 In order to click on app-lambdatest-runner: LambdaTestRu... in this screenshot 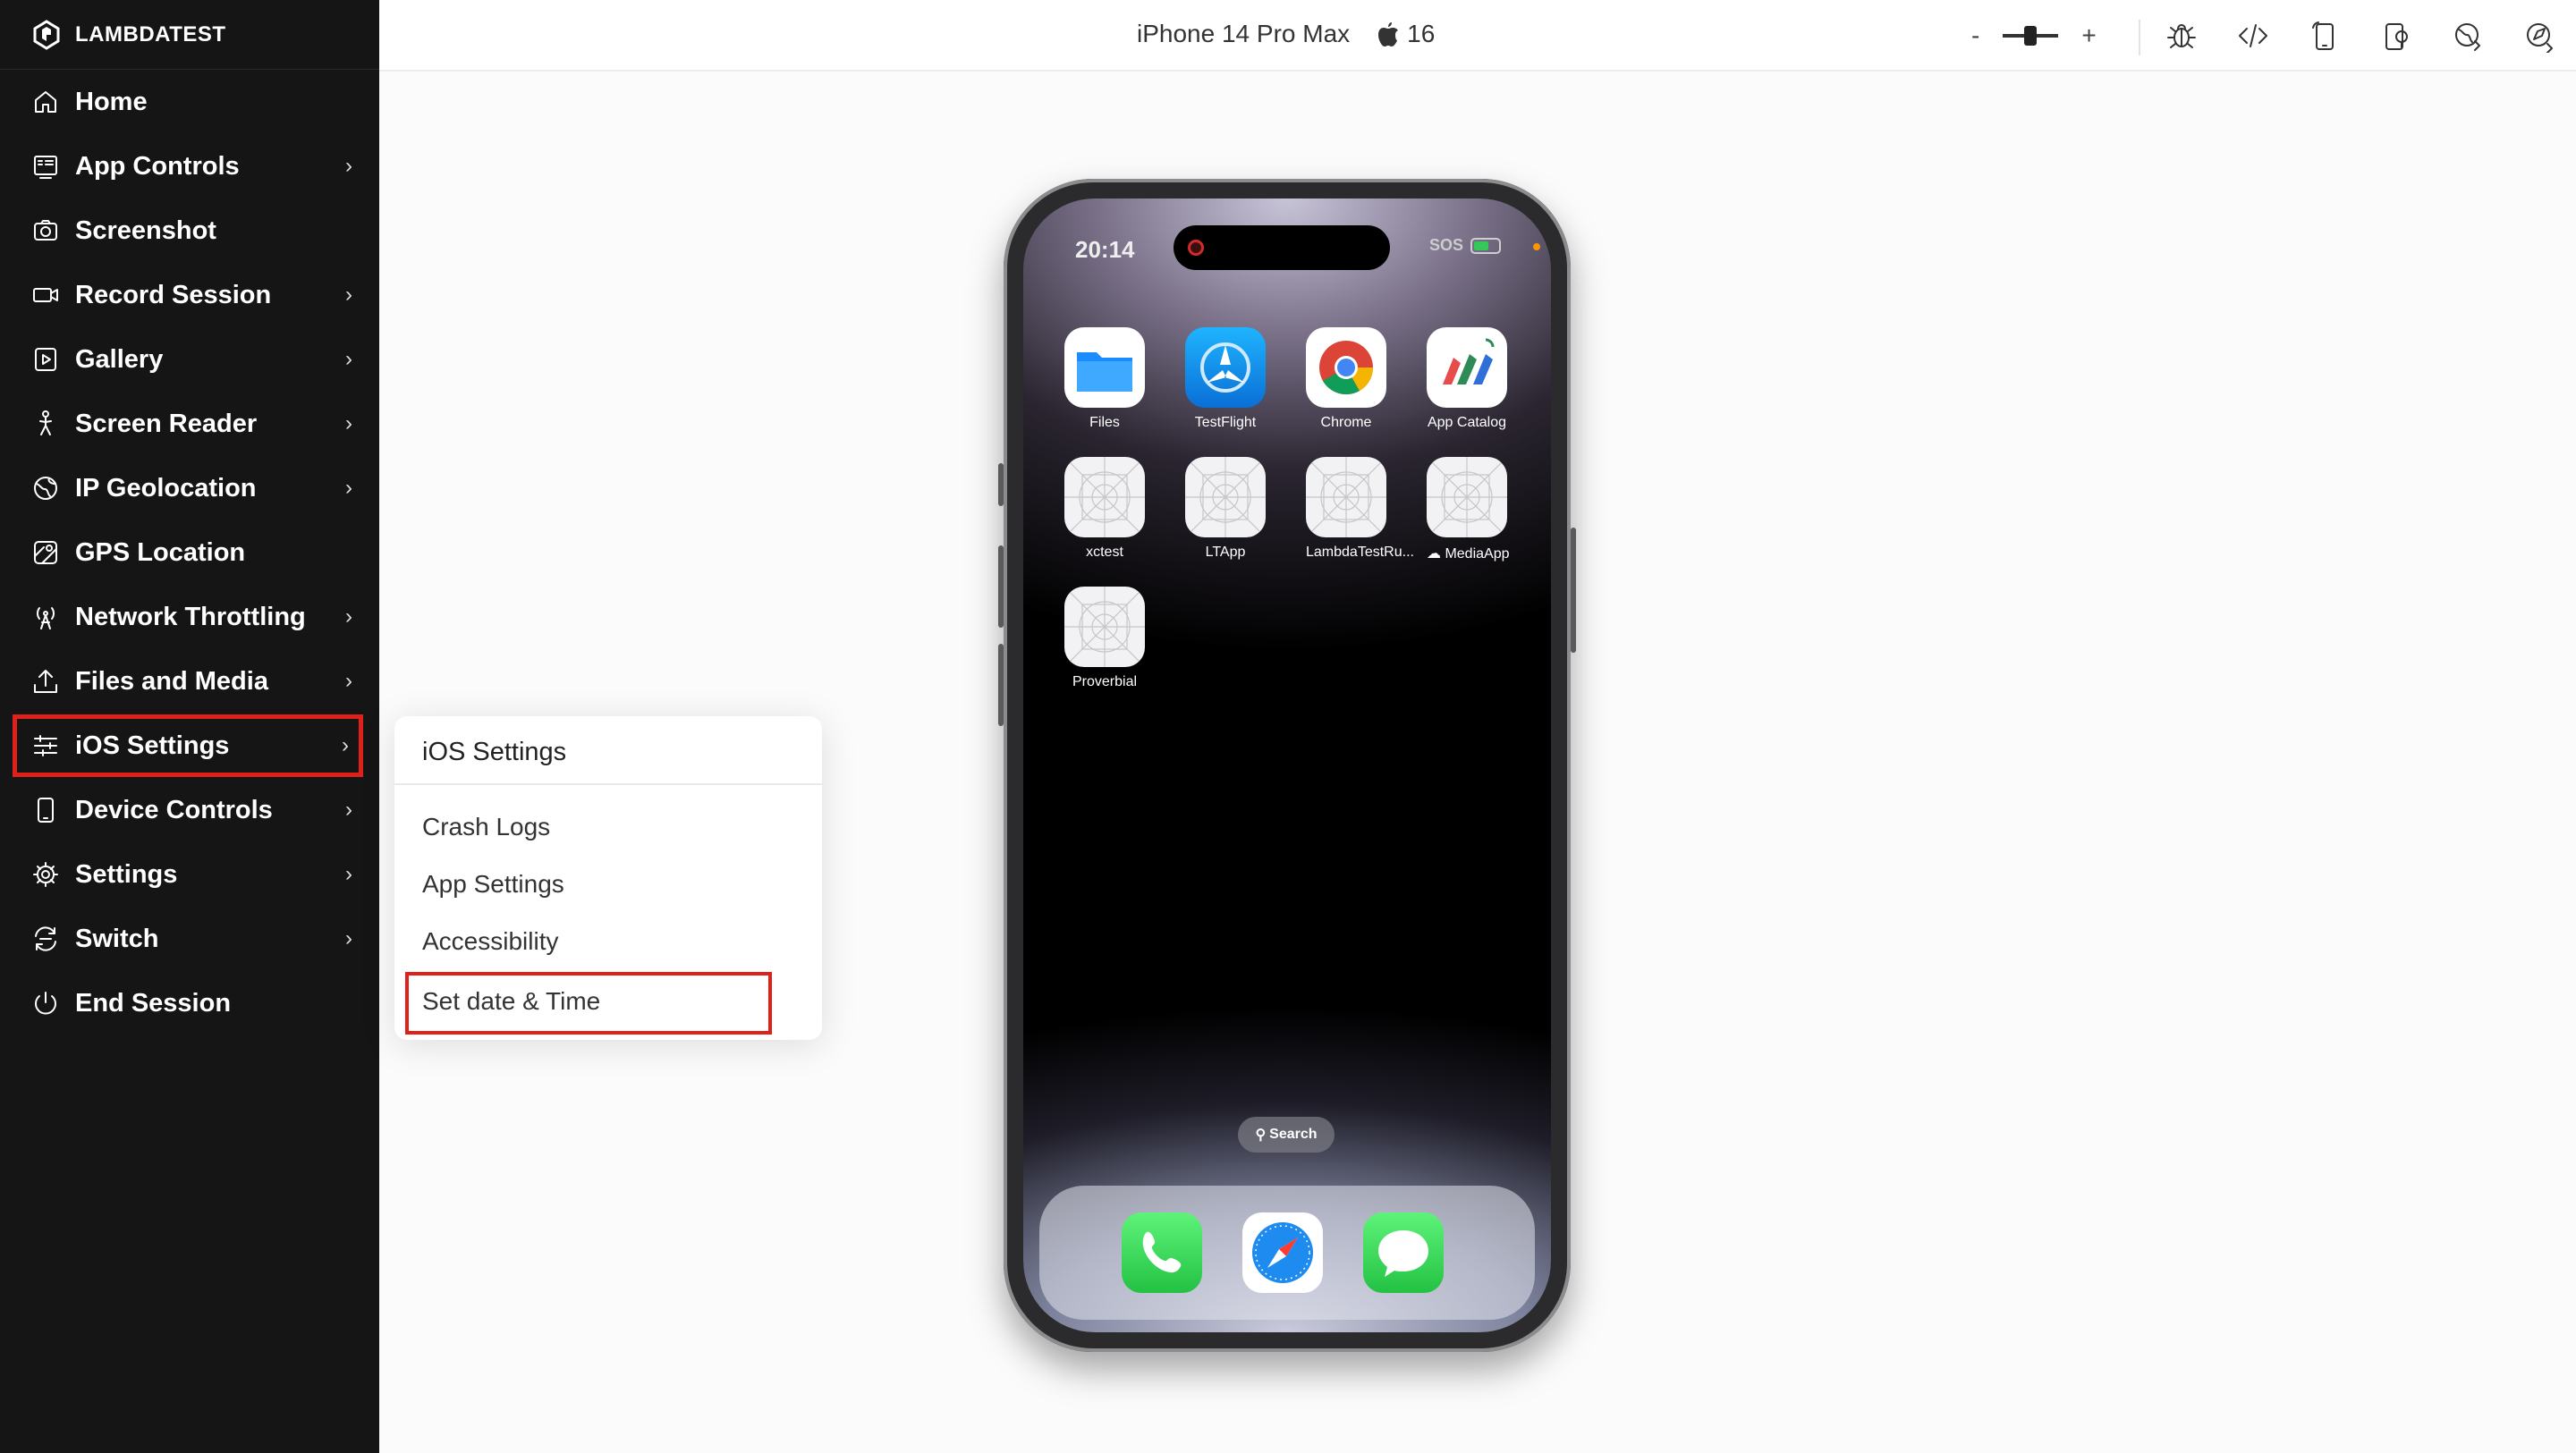, I will do `click(1360, 509)`.